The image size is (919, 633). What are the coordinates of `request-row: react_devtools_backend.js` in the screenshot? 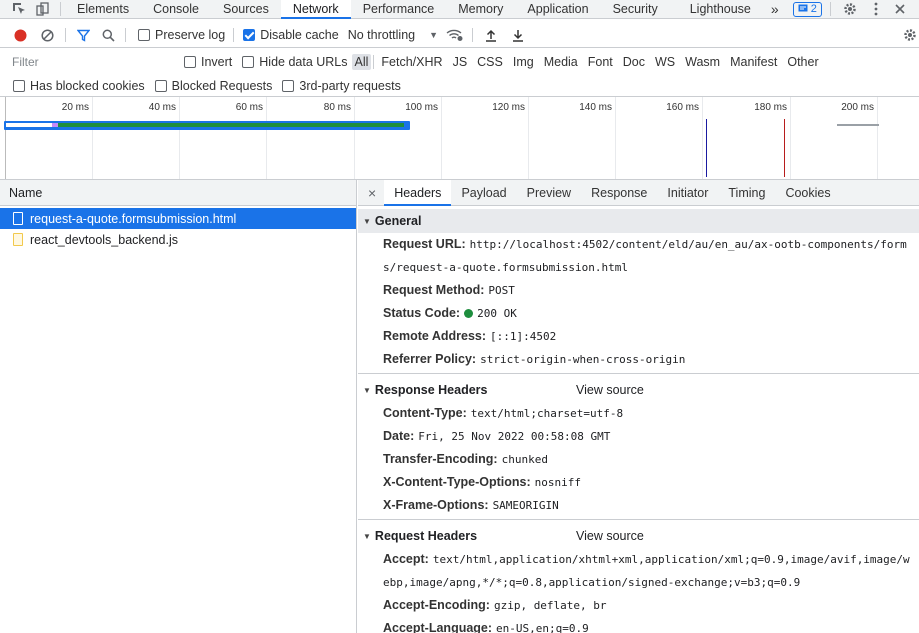 It's located at (178, 239).